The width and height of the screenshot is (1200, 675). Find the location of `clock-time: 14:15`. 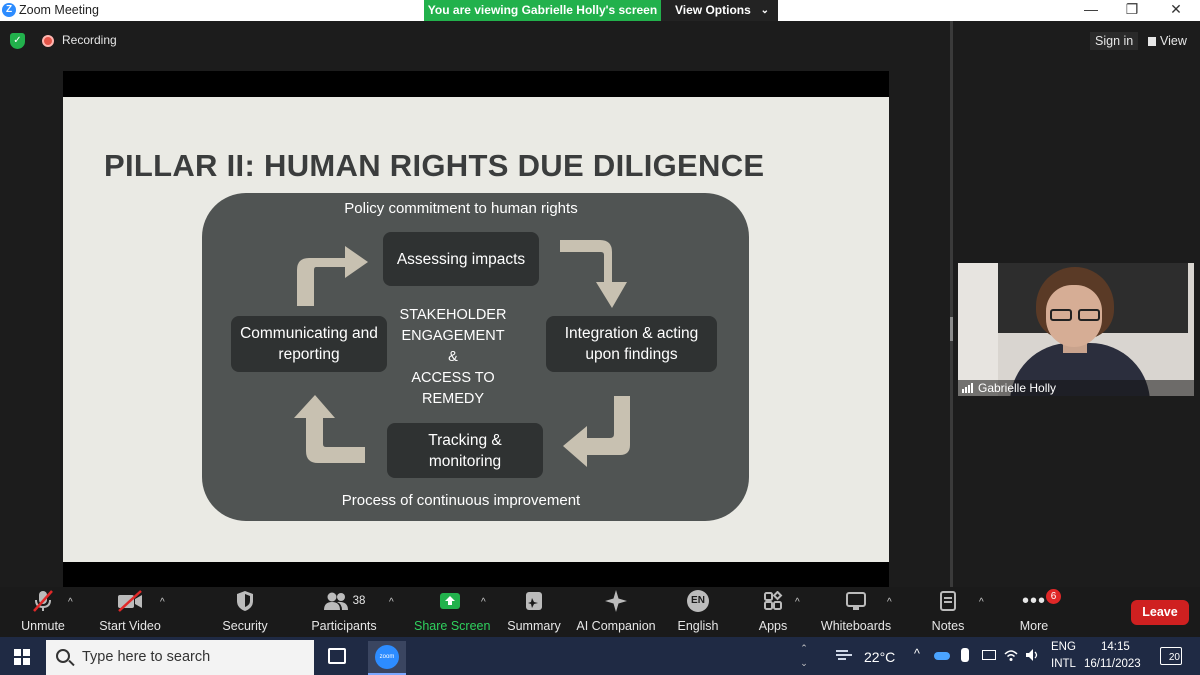

clock-time: 14:15 is located at coordinates (1115, 647).